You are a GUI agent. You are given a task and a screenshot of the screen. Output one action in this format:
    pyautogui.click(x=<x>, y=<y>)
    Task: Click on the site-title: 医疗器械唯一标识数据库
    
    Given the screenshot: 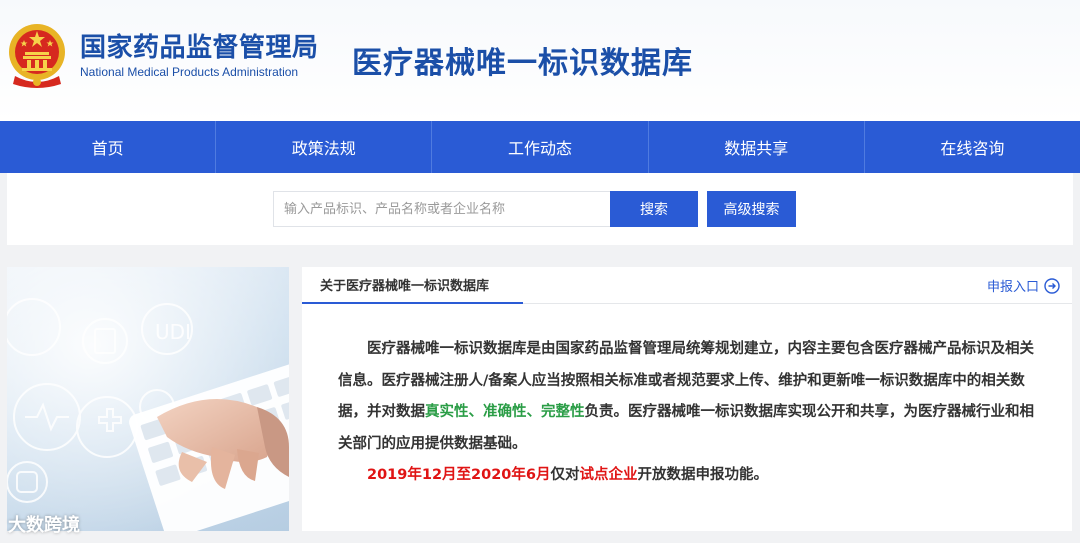 What is the action you would take?
    pyautogui.click(x=522, y=63)
    